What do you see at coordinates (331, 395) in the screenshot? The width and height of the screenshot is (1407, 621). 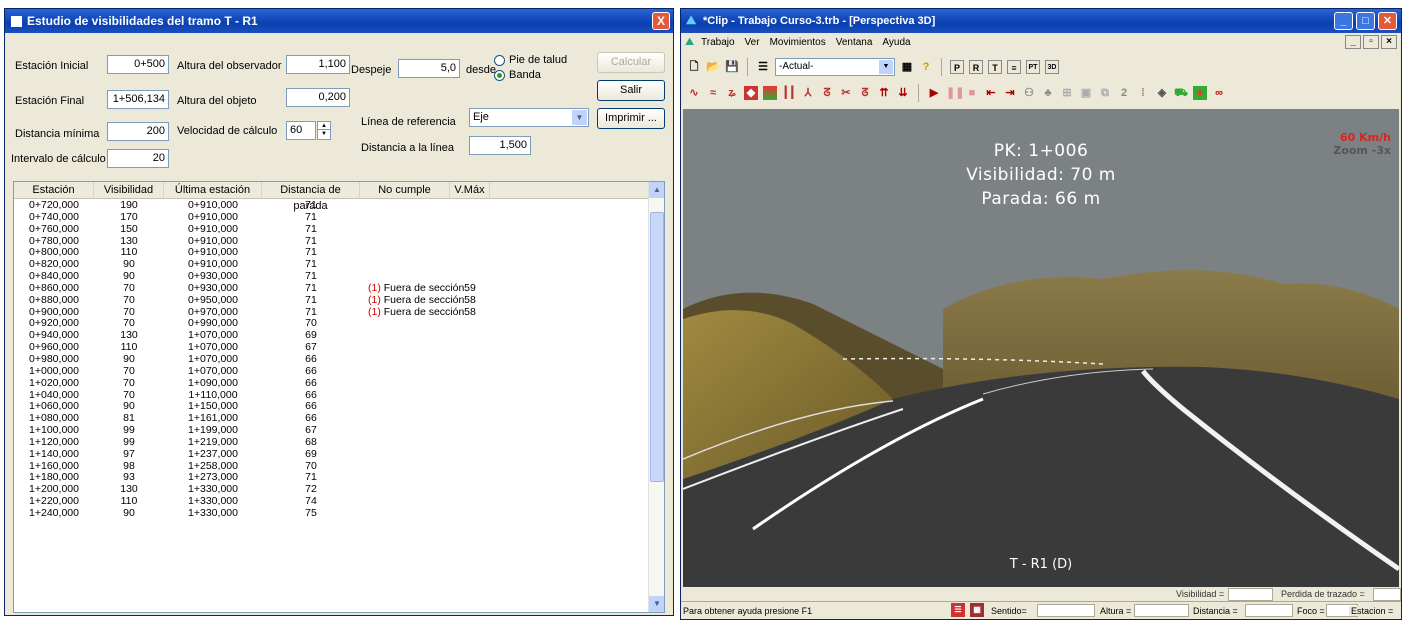 I see `table-row: 1+040,000 70 1+110,000 66` at bounding box center [331, 395].